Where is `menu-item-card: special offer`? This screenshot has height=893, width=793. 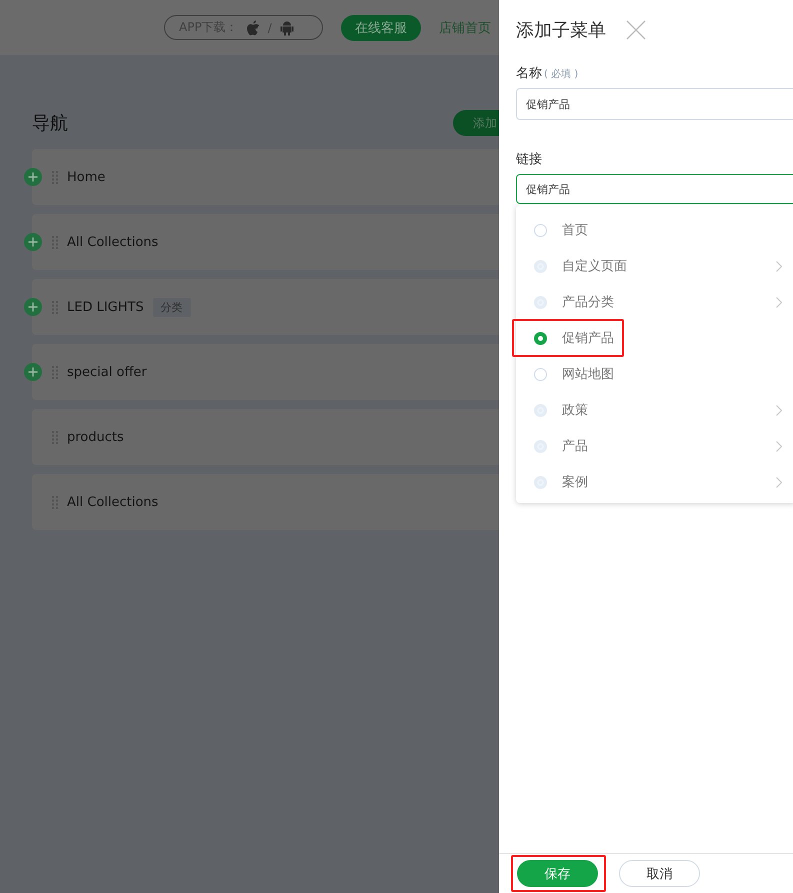
menu-item-card: special offer is located at coordinates (265, 372).